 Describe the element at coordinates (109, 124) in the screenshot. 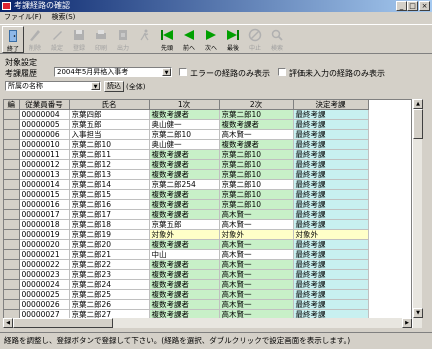

I see `employee-name-cell: 京葉五郎` at that location.